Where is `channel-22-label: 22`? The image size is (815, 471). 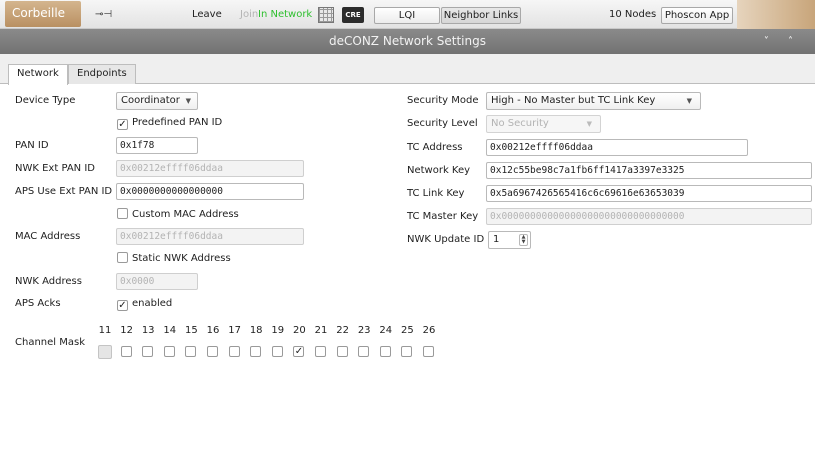 channel-22-label: 22 is located at coordinates (342, 330).